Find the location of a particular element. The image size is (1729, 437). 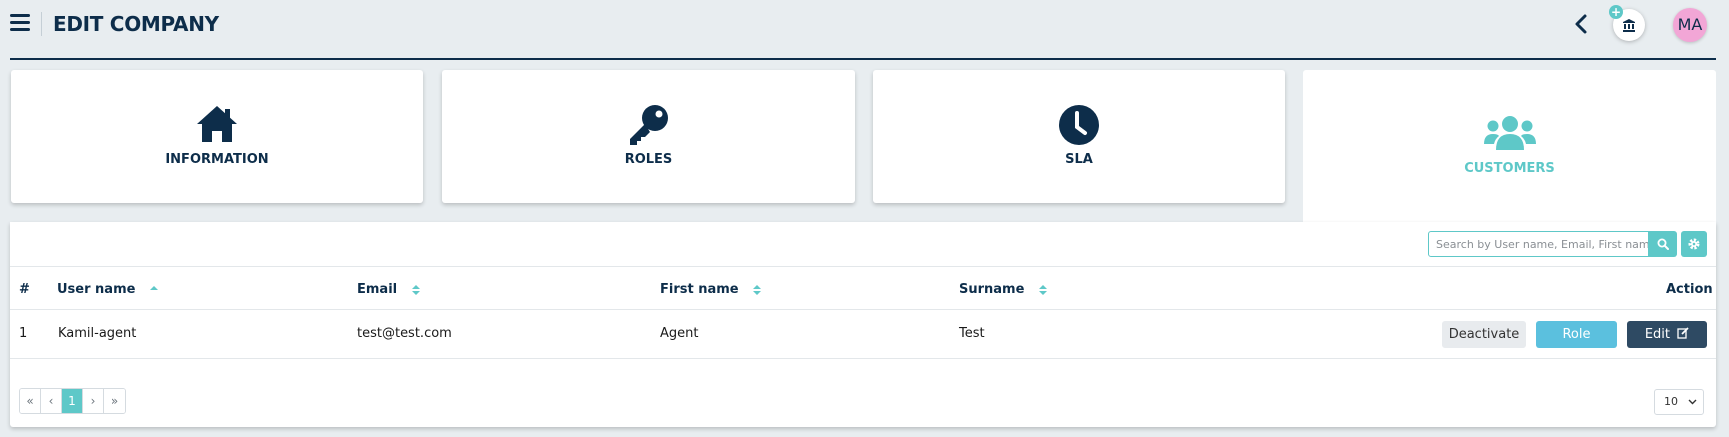

column-action: Action is located at coordinates (1689, 289).